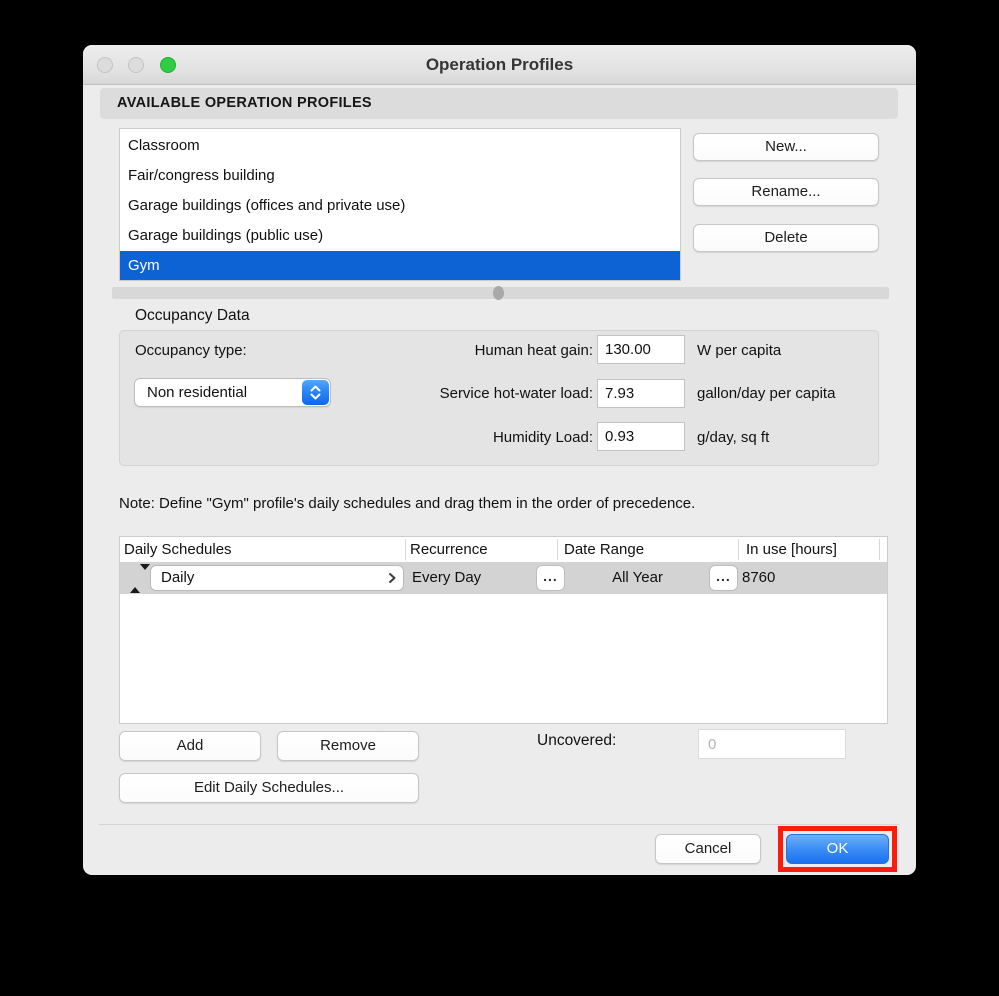 The height and width of the screenshot is (996, 999). I want to click on recurrence-value: Every Day, so click(447, 577).